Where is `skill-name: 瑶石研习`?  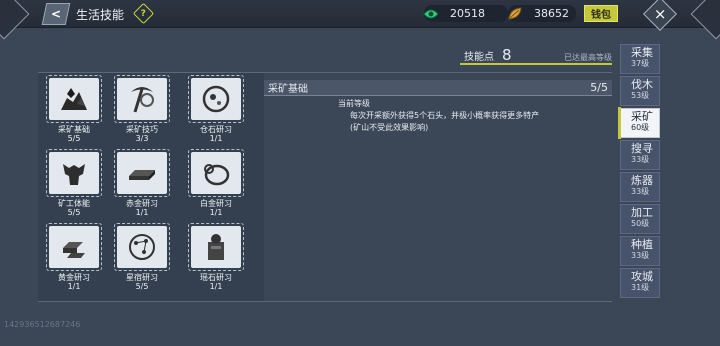 skill-name: 瑶石研习 is located at coordinates (216, 277).